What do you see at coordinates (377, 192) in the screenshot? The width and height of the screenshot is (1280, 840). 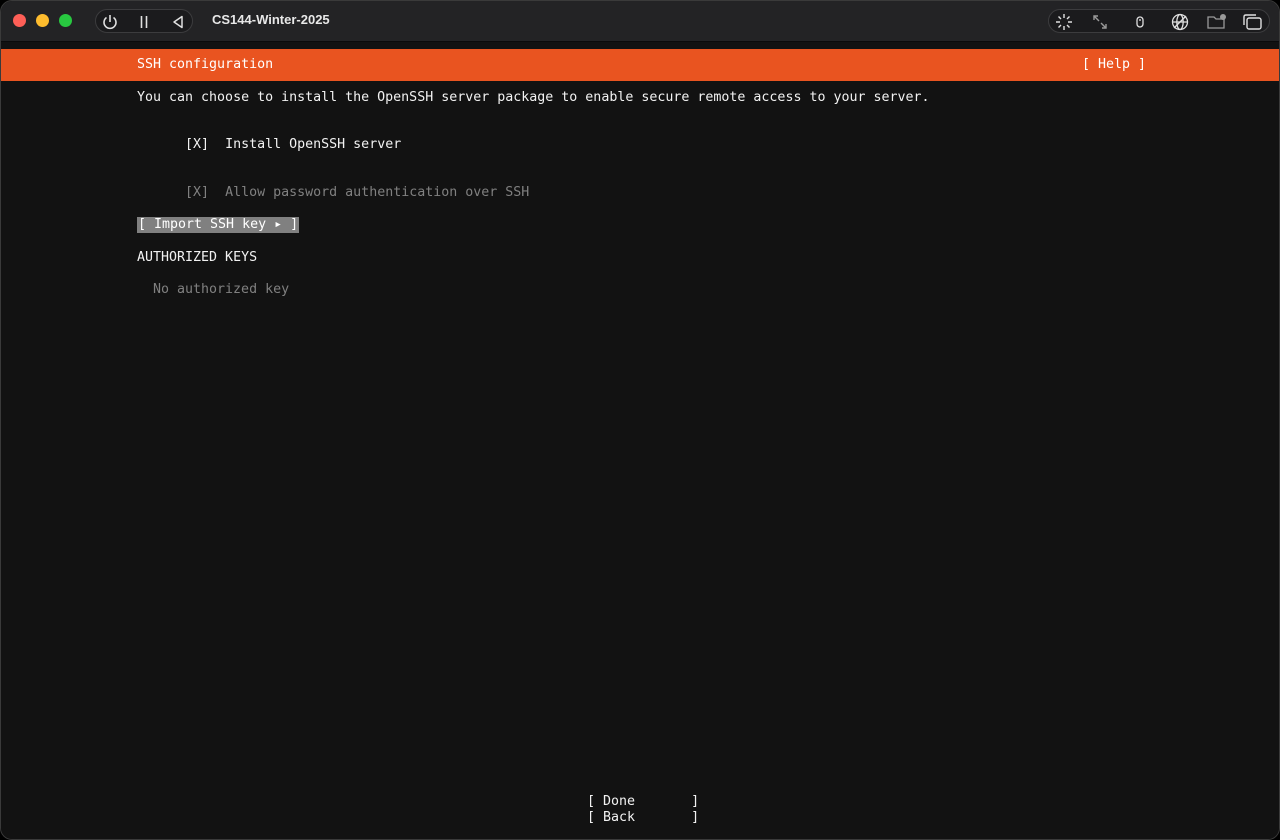 I see `password-auth-label: Allow password authentication over SSH` at bounding box center [377, 192].